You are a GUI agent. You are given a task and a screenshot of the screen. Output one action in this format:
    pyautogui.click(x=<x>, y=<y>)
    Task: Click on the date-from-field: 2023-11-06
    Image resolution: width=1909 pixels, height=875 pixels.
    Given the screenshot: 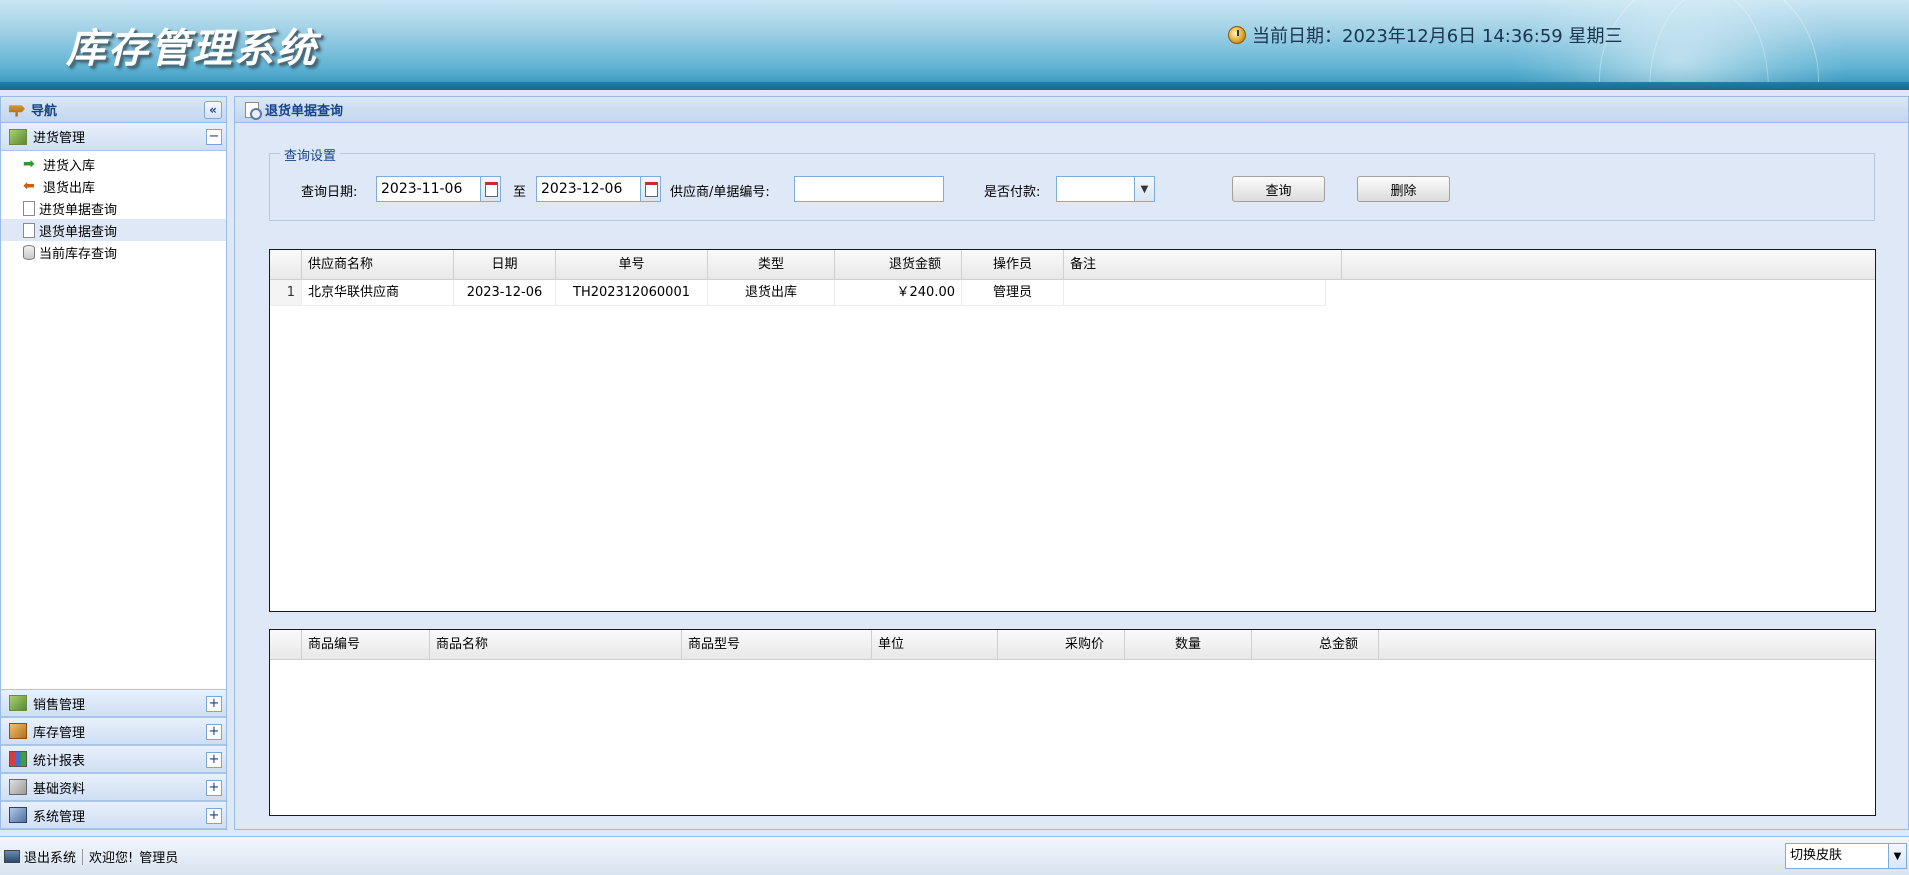 What is the action you would take?
    pyautogui.click(x=438, y=189)
    